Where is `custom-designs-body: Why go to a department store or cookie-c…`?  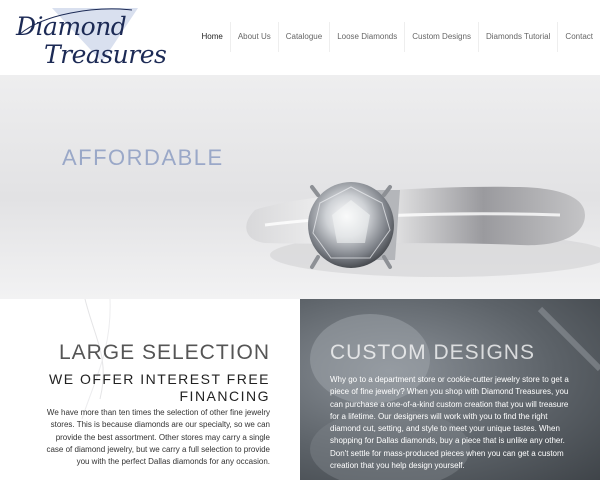
custom-designs-body: Why go to a department store or cookie-c… is located at coordinates (449, 423).